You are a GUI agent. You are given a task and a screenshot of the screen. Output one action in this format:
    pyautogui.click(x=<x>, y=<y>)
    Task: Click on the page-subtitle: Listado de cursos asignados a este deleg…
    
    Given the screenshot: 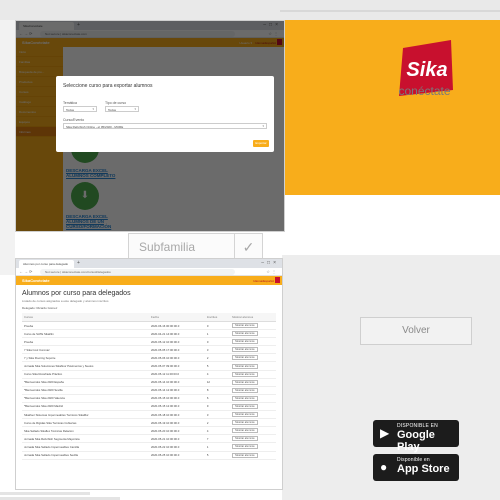 What is the action you would take?
    pyautogui.click(x=65, y=301)
    